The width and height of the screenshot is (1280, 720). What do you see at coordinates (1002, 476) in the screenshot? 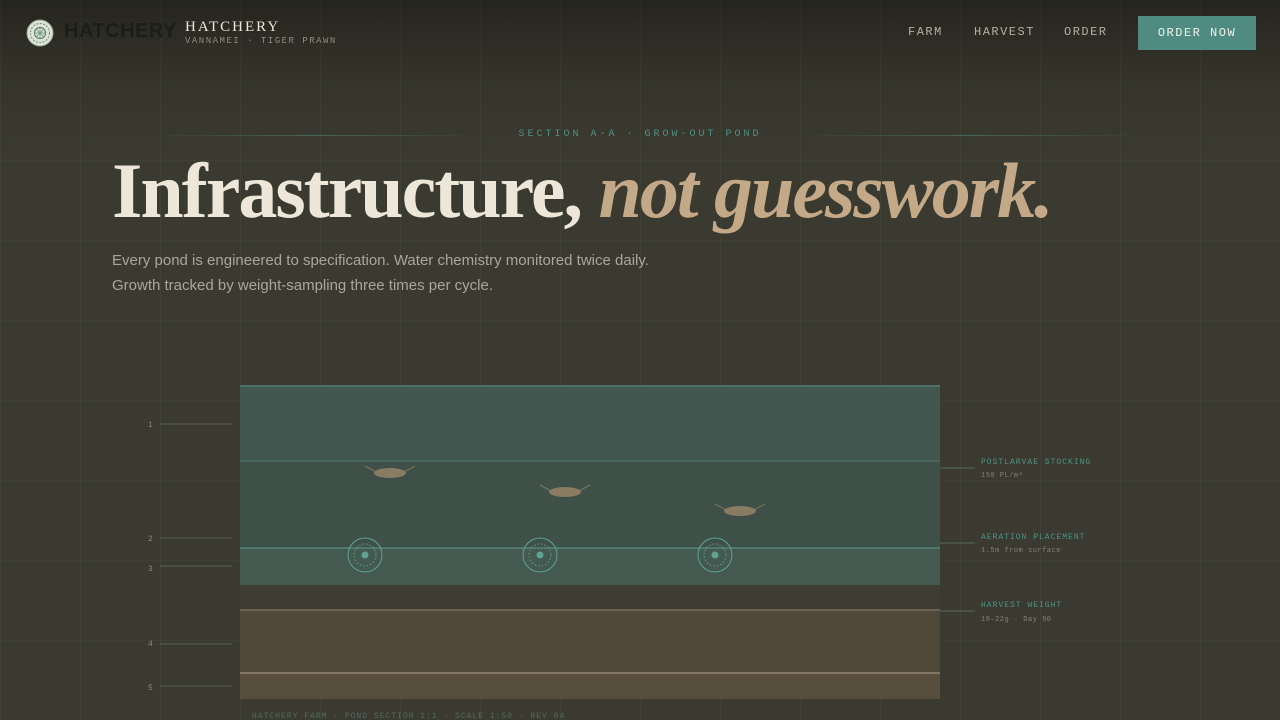
I see `annotation-stocking-detail: 150 PL/m²` at bounding box center [1002, 476].